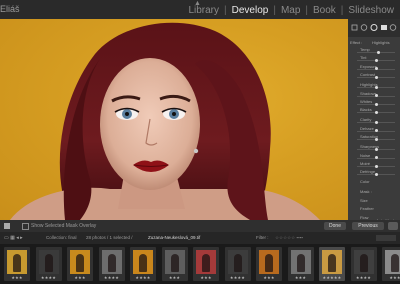 This screenshot has width=400, height=284. What do you see at coordinates (335, 226) in the screenshot?
I see `done-button: Done` at bounding box center [335, 226].